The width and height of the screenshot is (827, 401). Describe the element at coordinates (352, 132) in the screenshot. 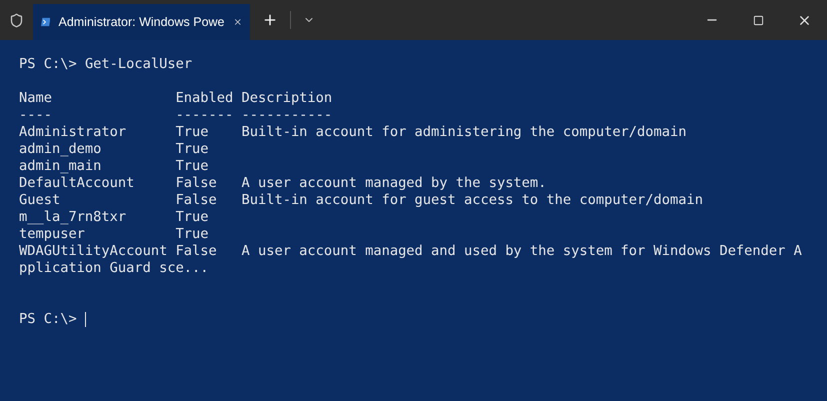

I see `output-line: Administrator True Built-in account for administering the computer/domain` at that location.